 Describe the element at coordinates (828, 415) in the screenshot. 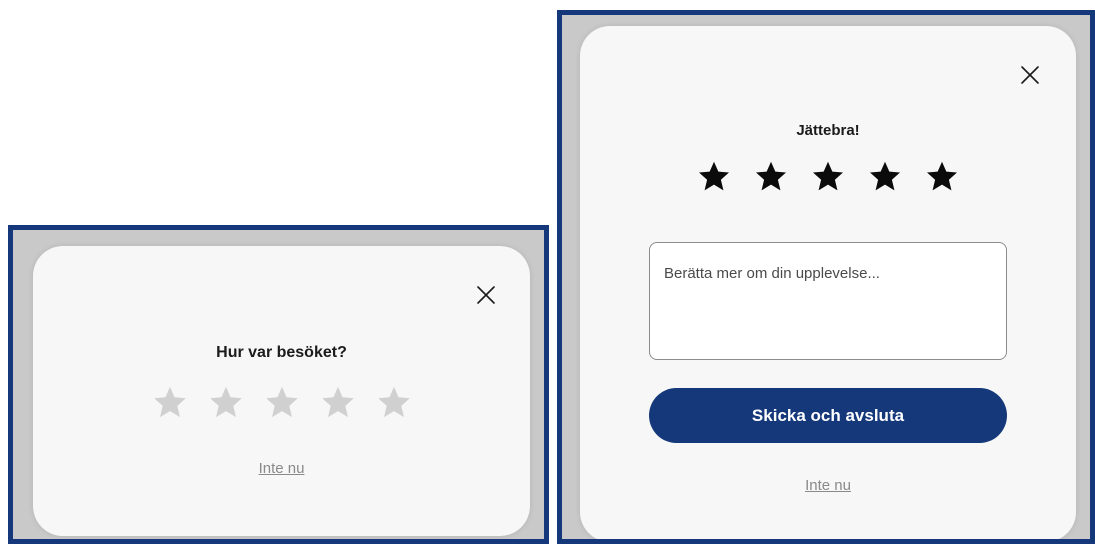

I see `submit-button: Skicka och avsluta` at that location.